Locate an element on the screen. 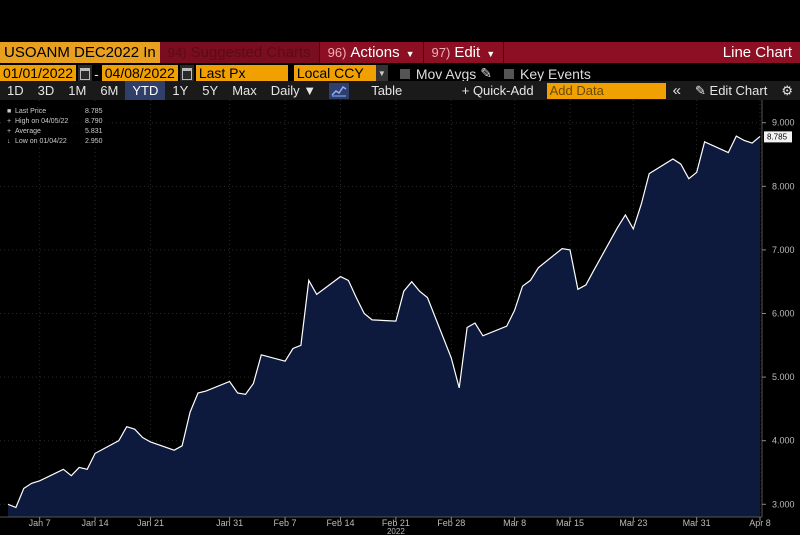 The height and width of the screenshot is (535, 800). x-axis-year-label: 2022 is located at coordinates (396, 531).